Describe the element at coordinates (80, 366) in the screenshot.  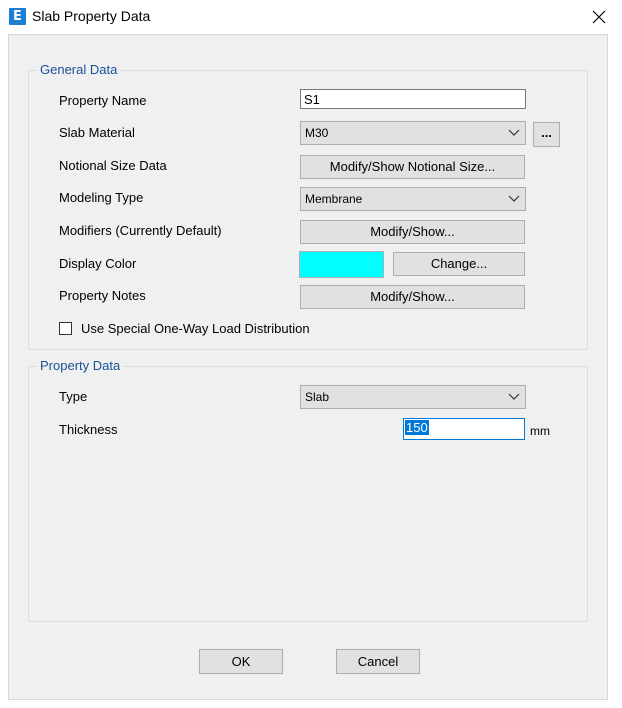
I see `property-data-legend: Property Data` at that location.